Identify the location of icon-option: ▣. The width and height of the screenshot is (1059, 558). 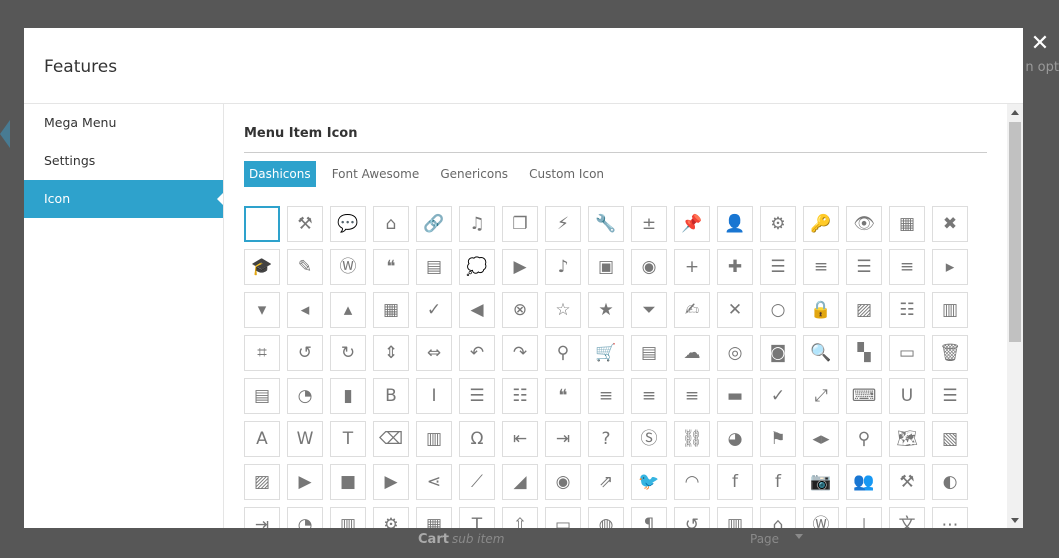
(606, 267).